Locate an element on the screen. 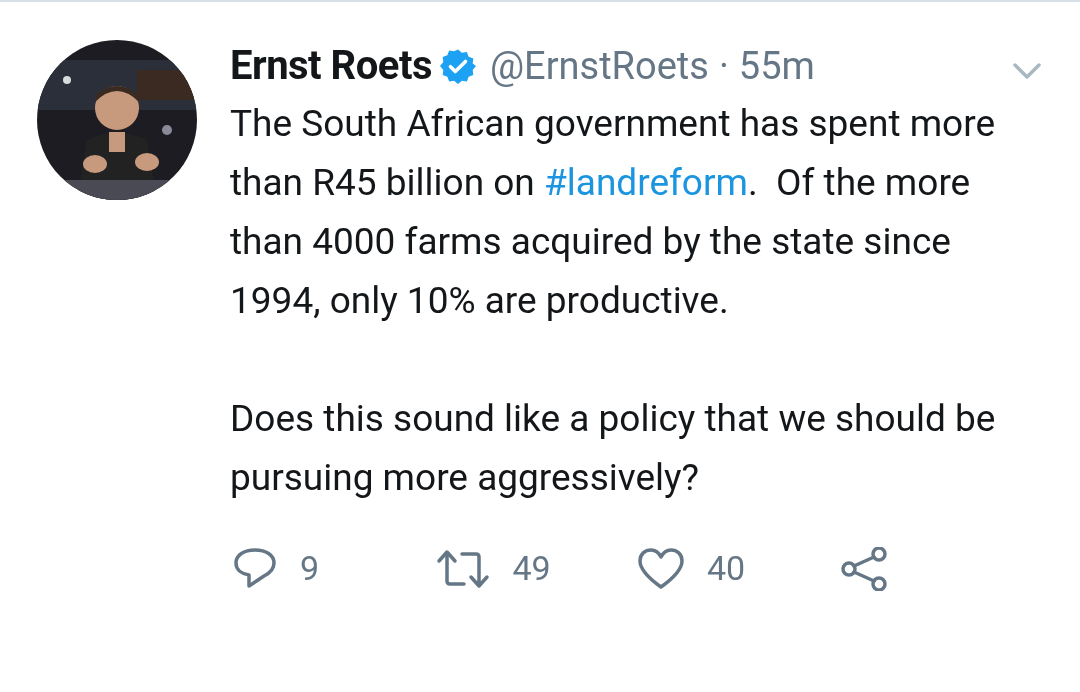 The image size is (1080, 692). author-name: Ernst Roets is located at coordinates (331, 66).